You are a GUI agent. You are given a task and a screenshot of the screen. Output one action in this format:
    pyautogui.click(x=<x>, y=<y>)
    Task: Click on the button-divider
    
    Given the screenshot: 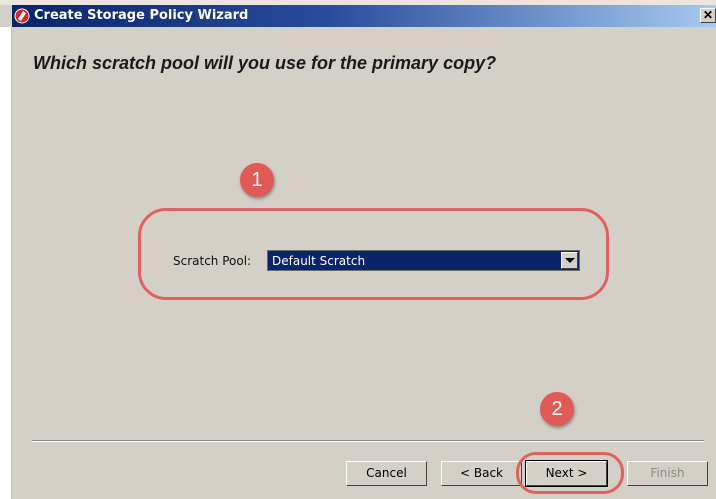 What is the action you would take?
    pyautogui.click(x=368, y=441)
    